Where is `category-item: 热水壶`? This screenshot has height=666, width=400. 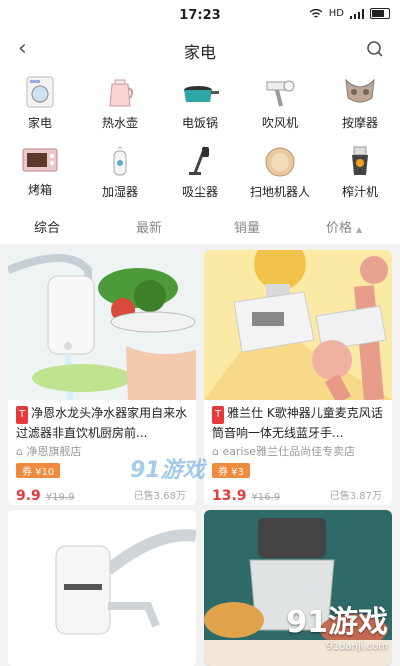
category-item: 热水壶 is located at coordinates (120, 102).